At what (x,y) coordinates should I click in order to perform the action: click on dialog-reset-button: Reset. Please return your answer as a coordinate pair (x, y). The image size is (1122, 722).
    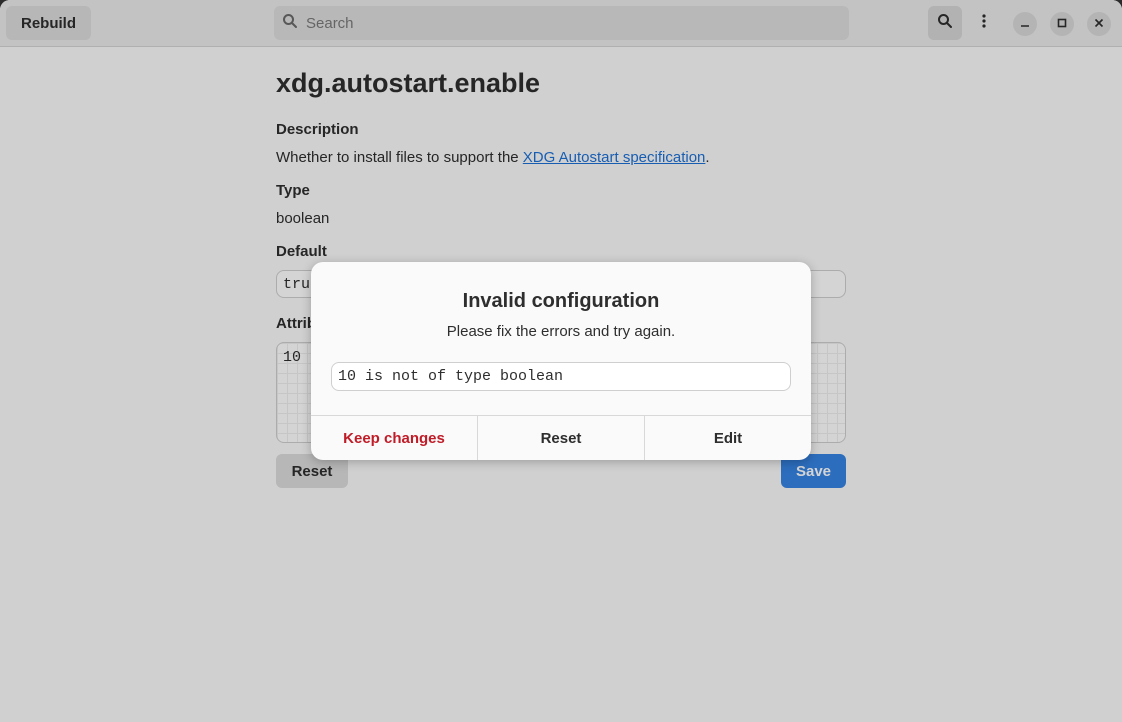
    Looking at the image, I should click on (561, 438).